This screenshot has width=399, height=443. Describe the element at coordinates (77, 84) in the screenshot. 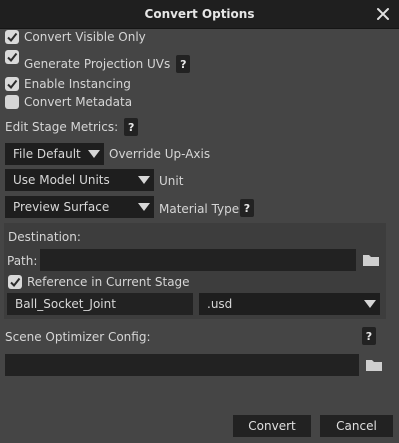

I see `enable-instancing-label: Enable Instancing` at that location.